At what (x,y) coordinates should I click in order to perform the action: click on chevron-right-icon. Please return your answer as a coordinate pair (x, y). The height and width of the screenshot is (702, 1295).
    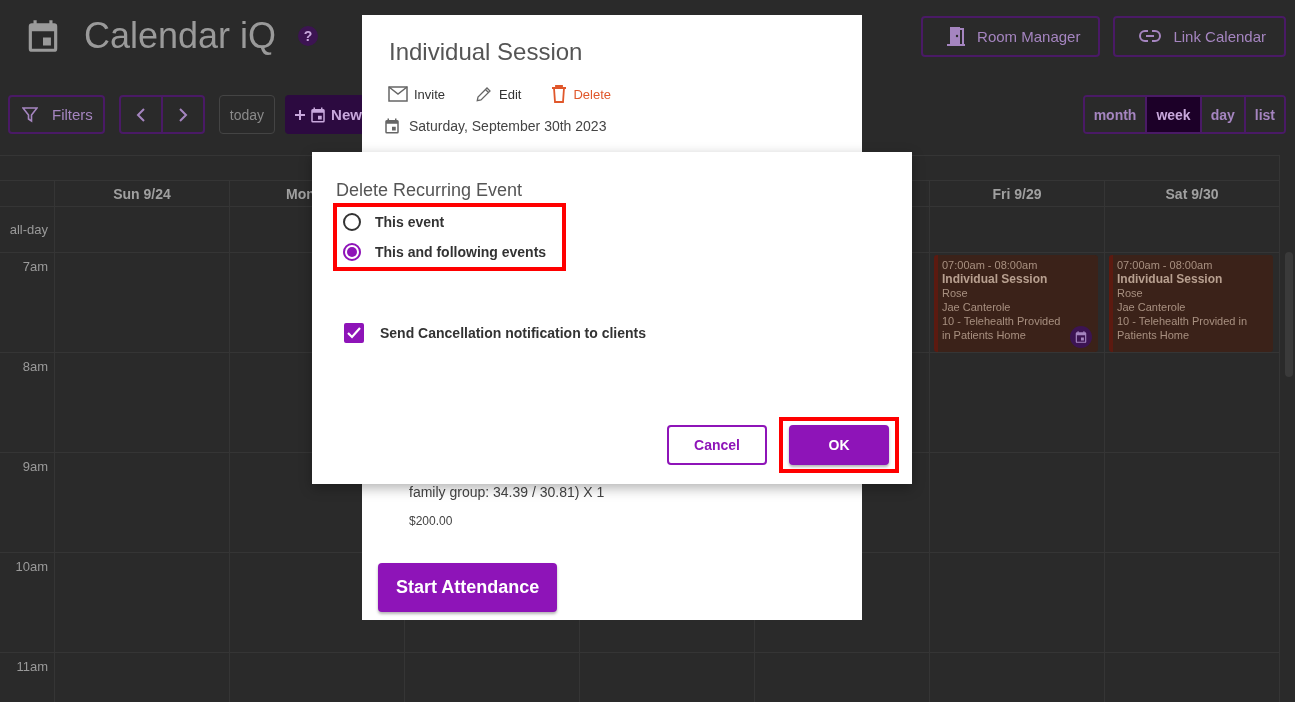
    Looking at the image, I should click on (182, 114).